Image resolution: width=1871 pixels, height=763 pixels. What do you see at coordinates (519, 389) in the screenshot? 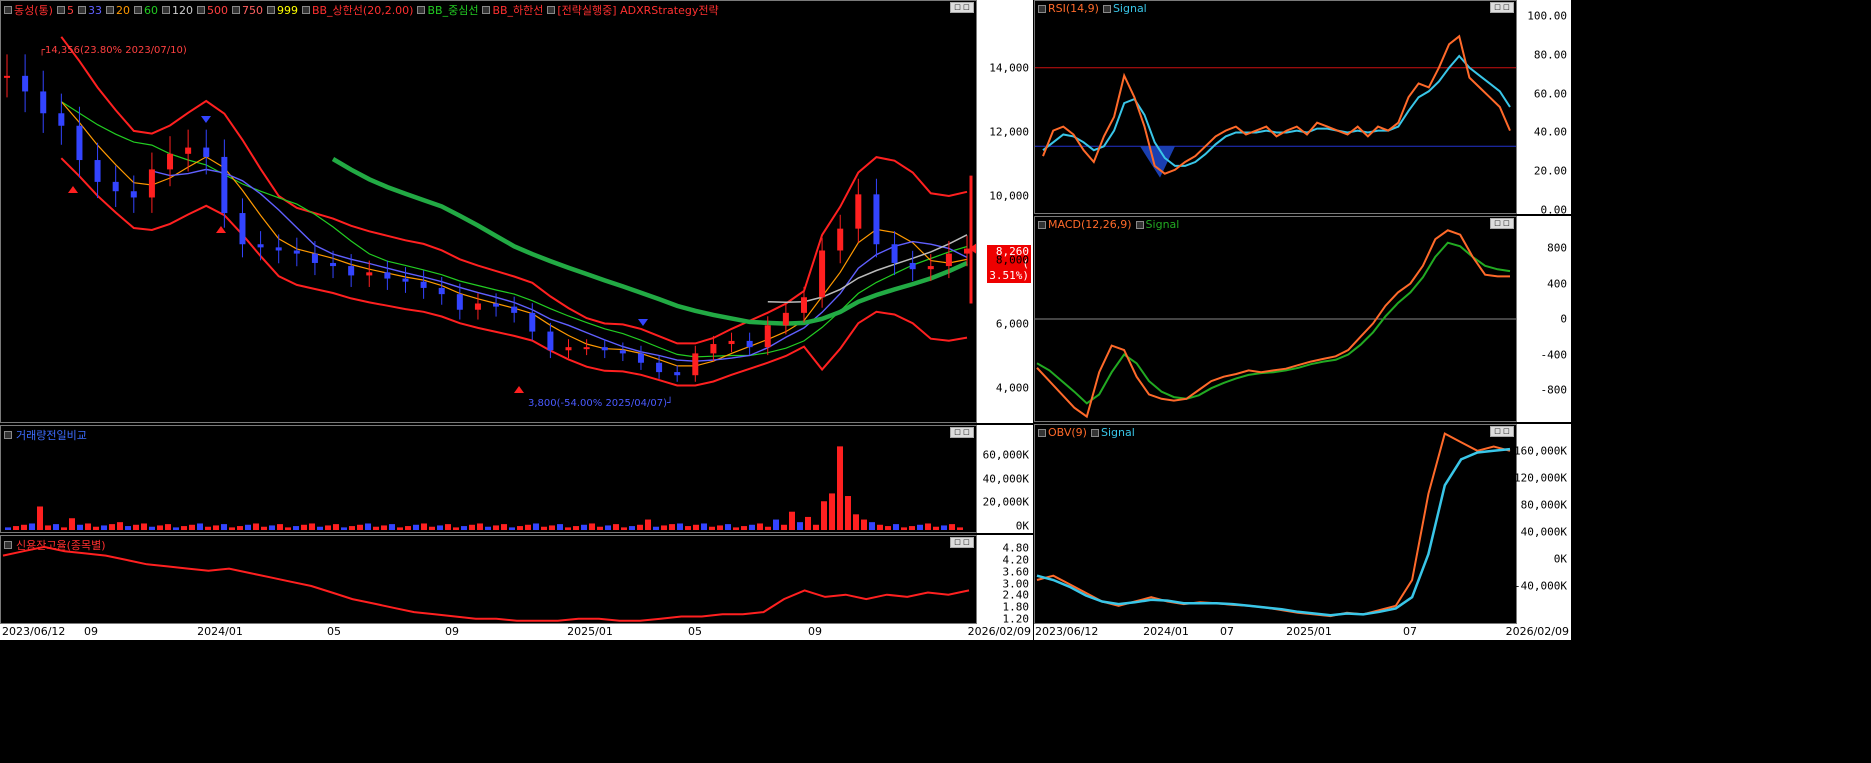
I see `buy-signal-arrow-icon` at bounding box center [519, 389].